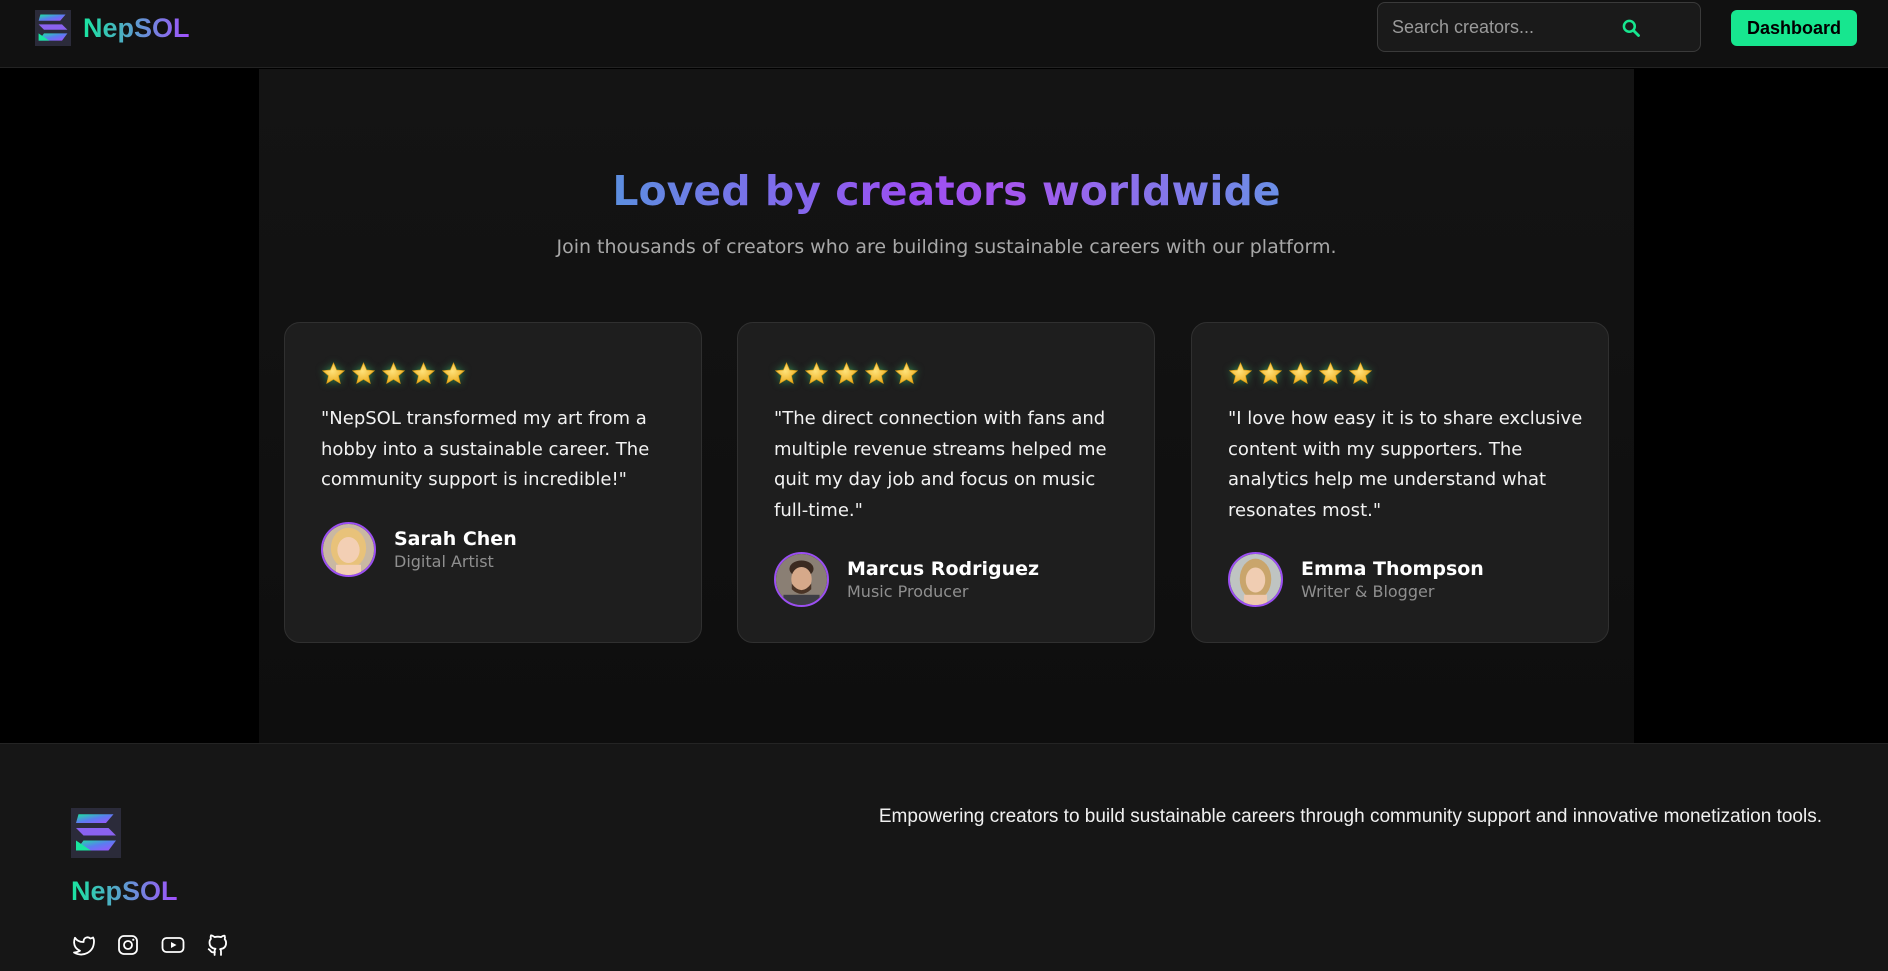 This screenshot has width=1888, height=971. I want to click on testimonial-author: Sarah Chen Digital Artist, so click(419, 549).